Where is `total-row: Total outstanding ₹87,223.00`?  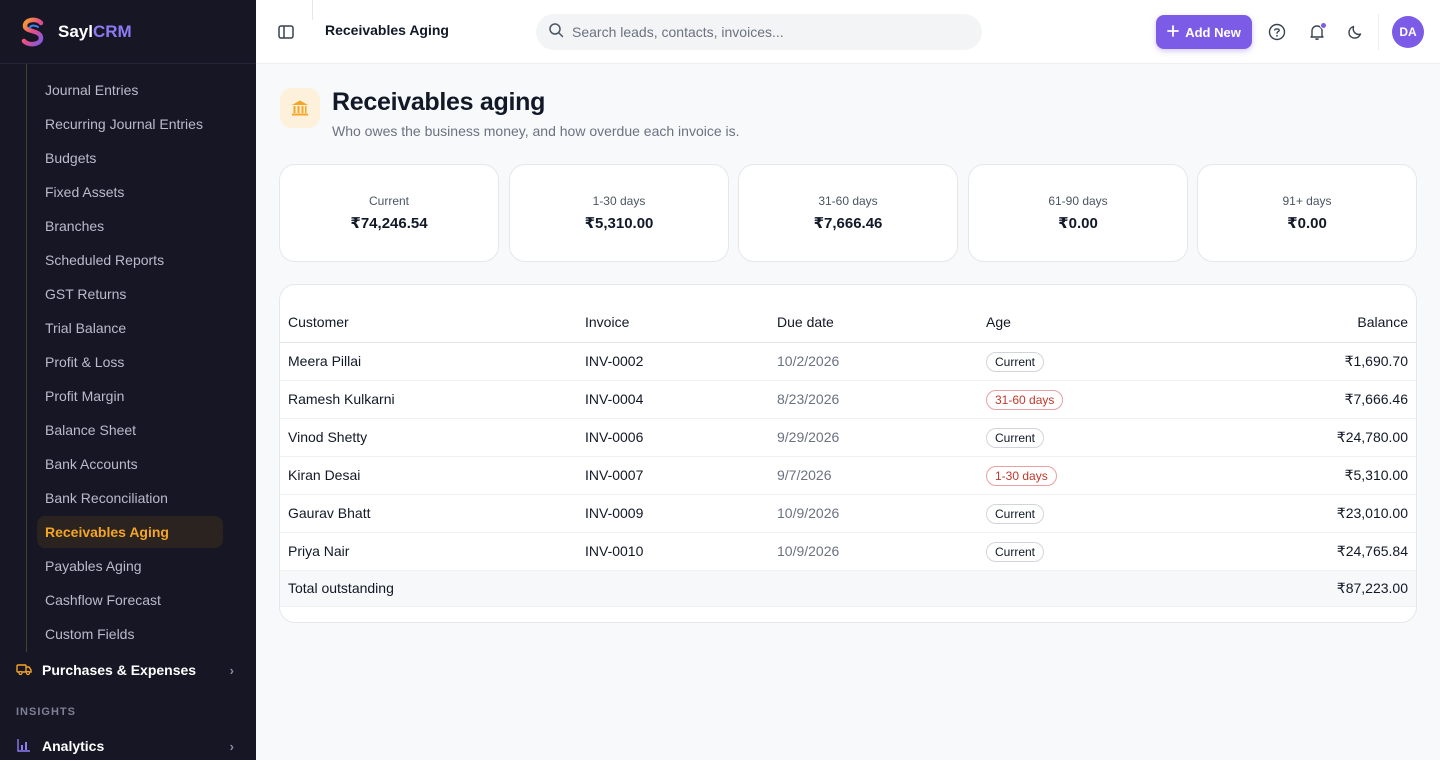
total-row: Total outstanding ₹87,223.00 is located at coordinates (848, 589).